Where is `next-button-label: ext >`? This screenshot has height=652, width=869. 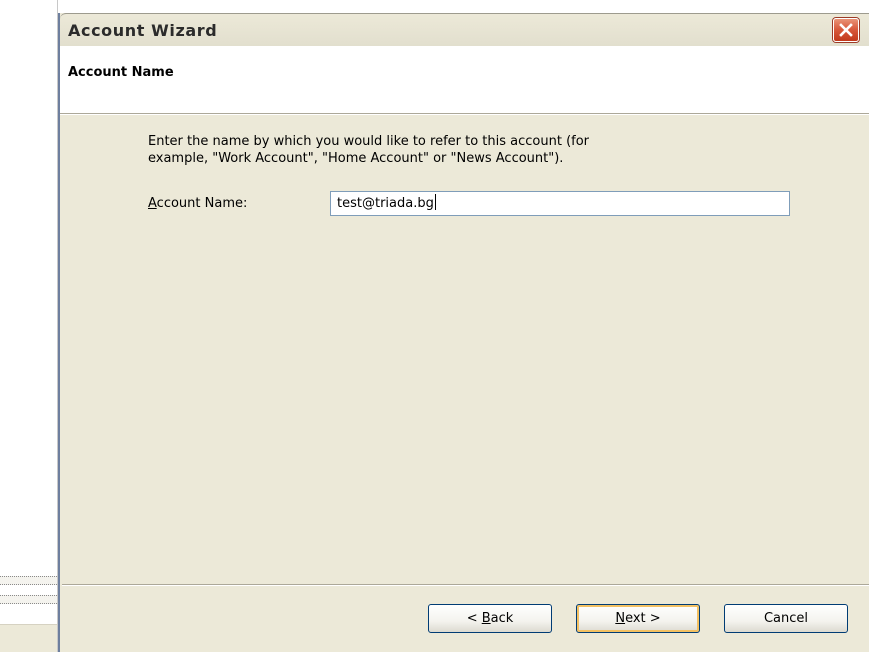
next-button-label: ext > is located at coordinates (643, 618).